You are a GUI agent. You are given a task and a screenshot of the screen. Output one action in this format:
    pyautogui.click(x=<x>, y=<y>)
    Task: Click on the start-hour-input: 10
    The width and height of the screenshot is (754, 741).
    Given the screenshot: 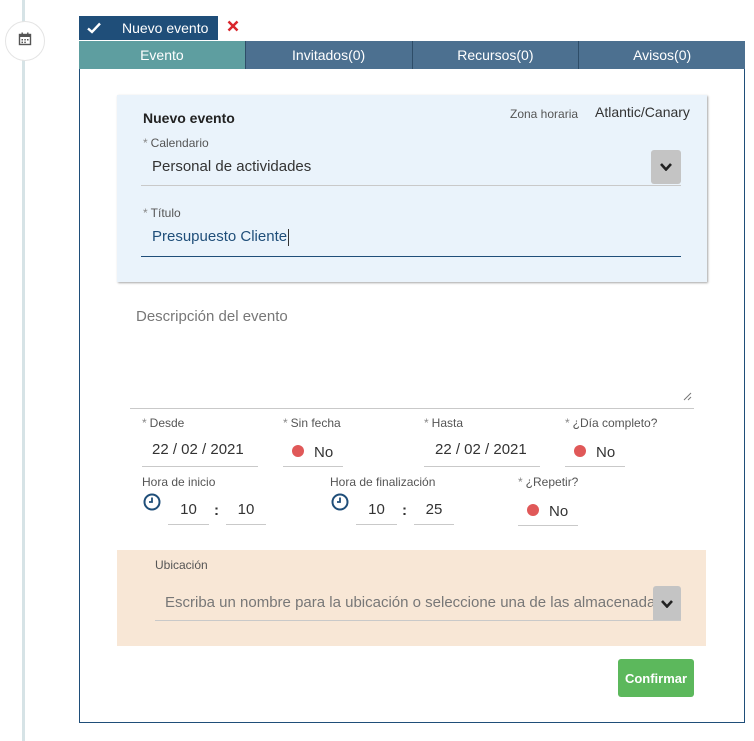 What is the action you would take?
    pyautogui.click(x=188, y=510)
    